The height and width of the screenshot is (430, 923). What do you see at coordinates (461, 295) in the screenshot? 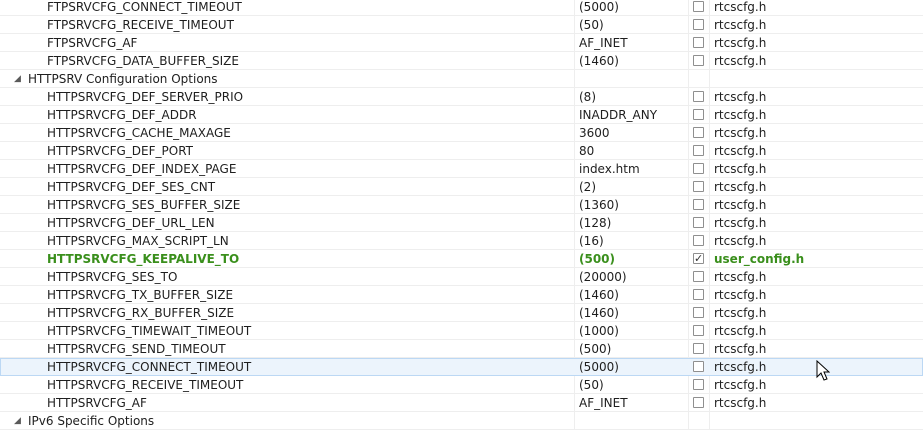
I see `table-row: HTTPSRVCFG_TX_BUFFER_SIZE (1460) rtcscfg.h` at bounding box center [461, 295].